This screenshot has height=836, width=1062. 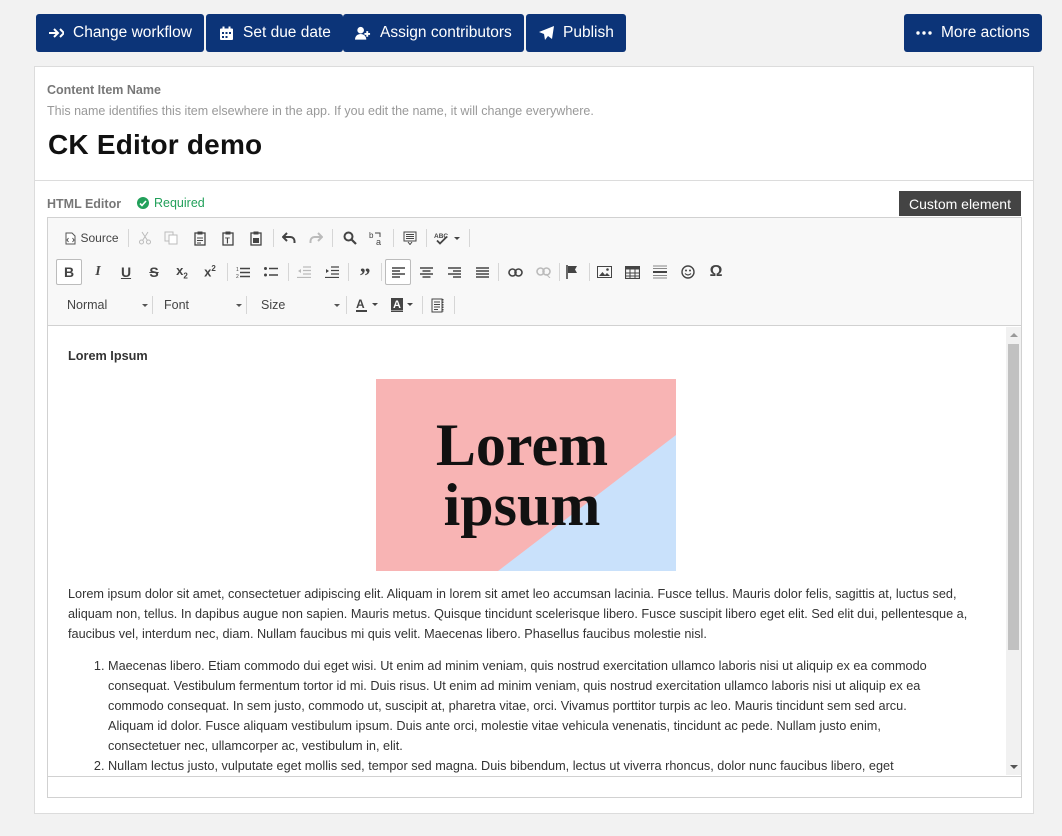 What do you see at coordinates (1013, 497) in the screenshot?
I see `scrollbar-thumb` at bounding box center [1013, 497].